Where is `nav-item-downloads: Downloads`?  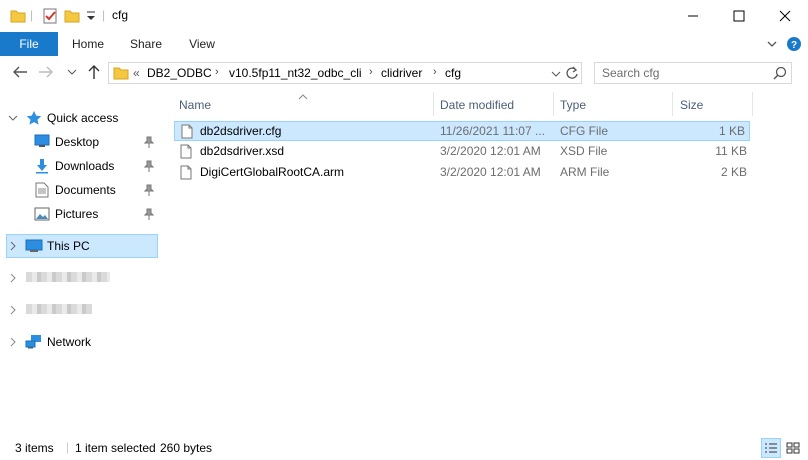
nav-item-downloads: Downloads is located at coordinates (84, 166).